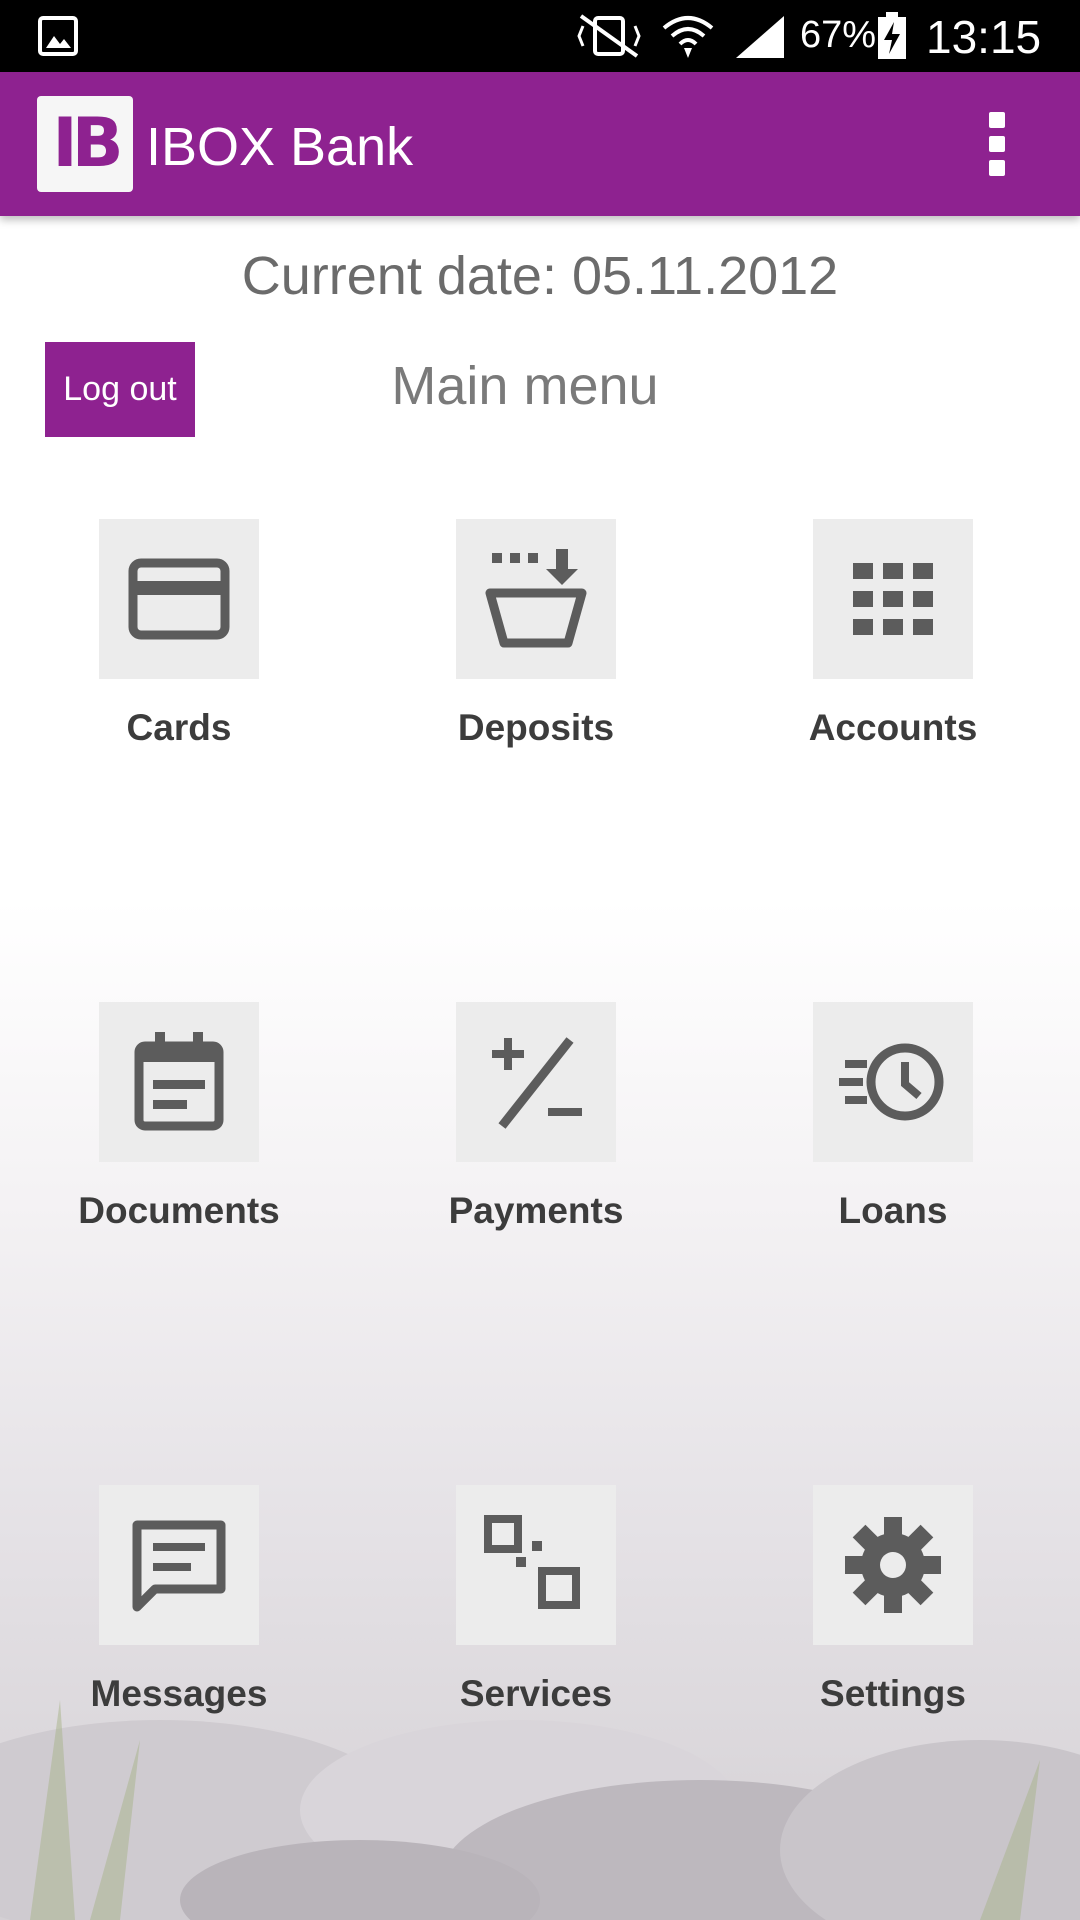  I want to click on clock-history-icon, so click(891, 1082).